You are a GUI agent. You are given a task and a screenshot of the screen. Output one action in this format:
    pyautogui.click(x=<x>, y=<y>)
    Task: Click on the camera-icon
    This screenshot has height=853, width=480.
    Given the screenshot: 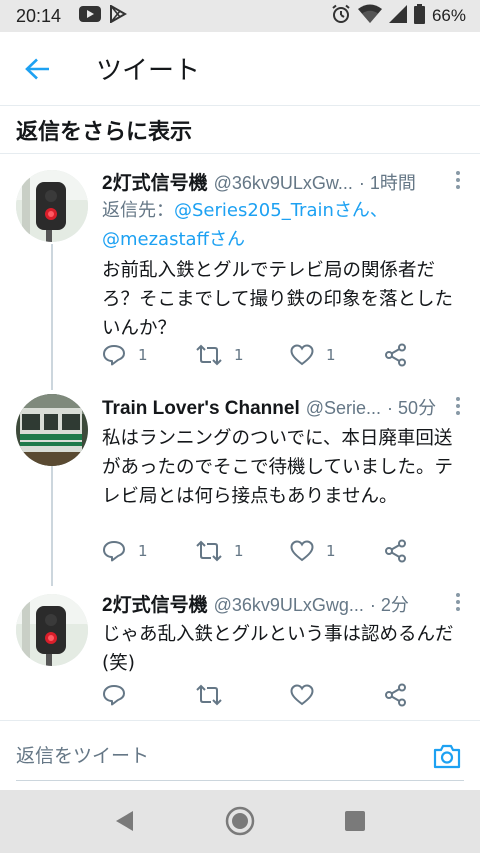 What is the action you would take?
    pyautogui.click(x=447, y=756)
    